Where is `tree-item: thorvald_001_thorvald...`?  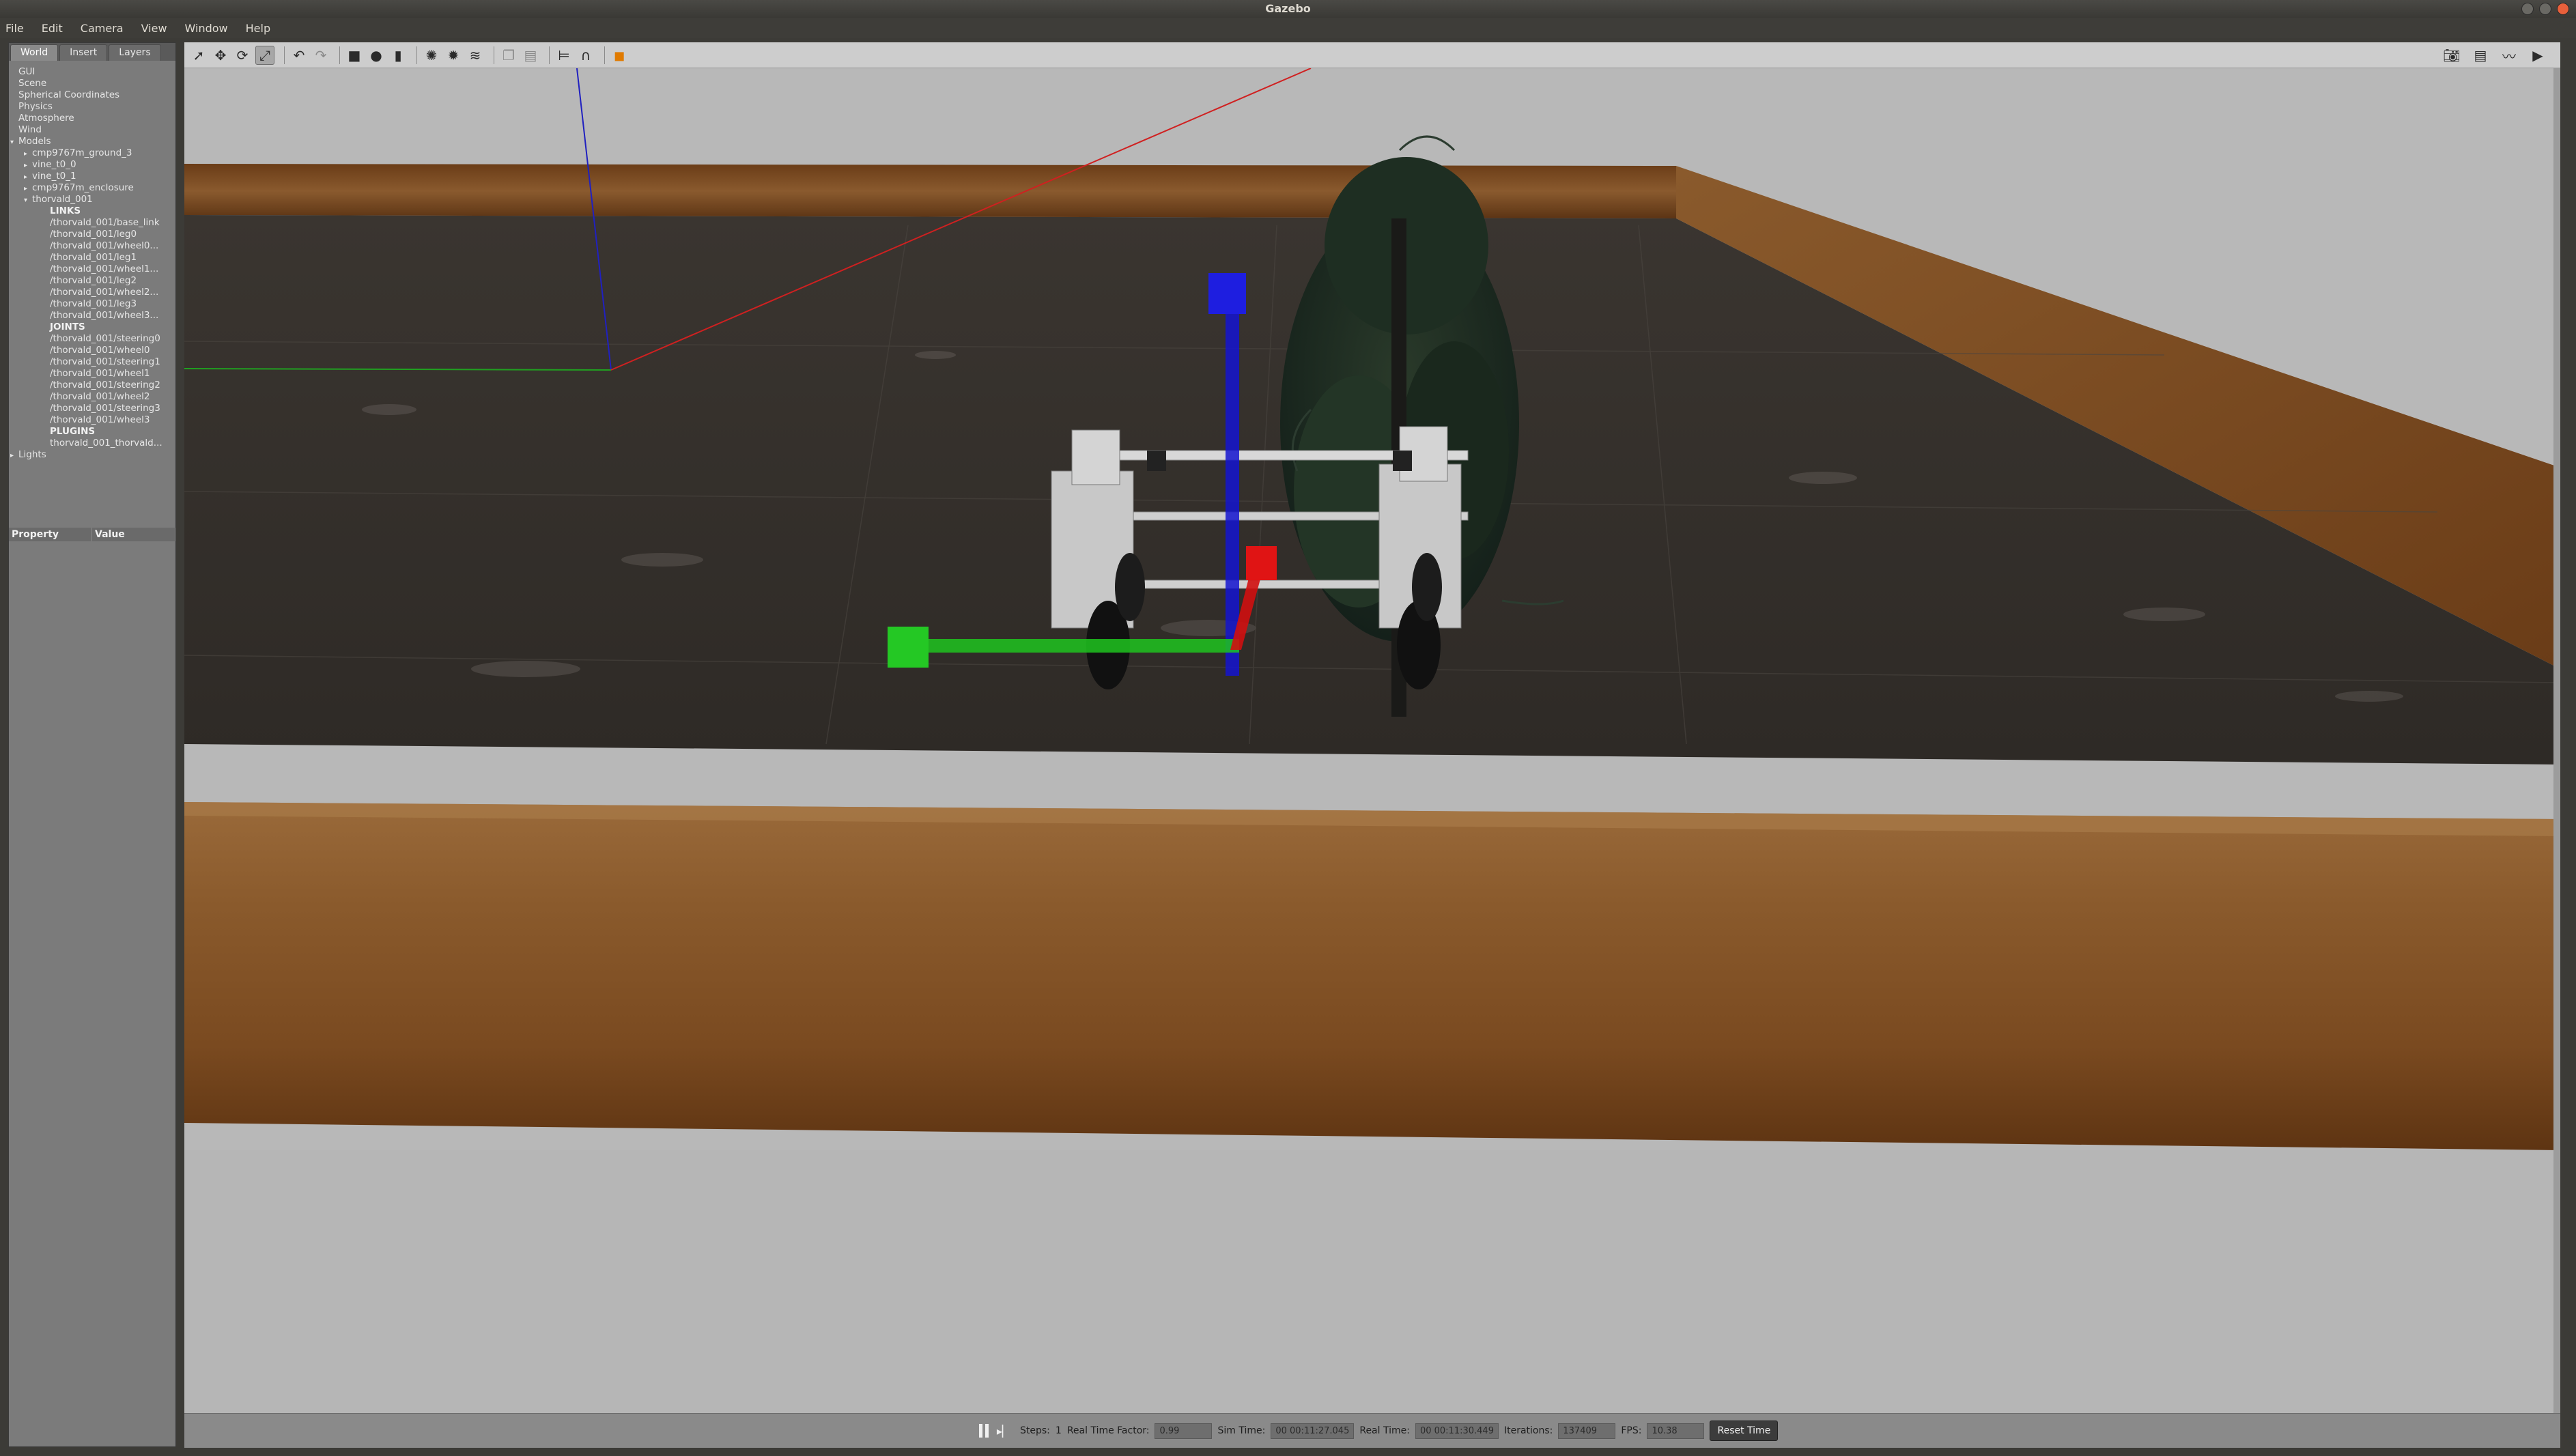 tree-item: thorvald_001_thorvald... is located at coordinates (92, 443).